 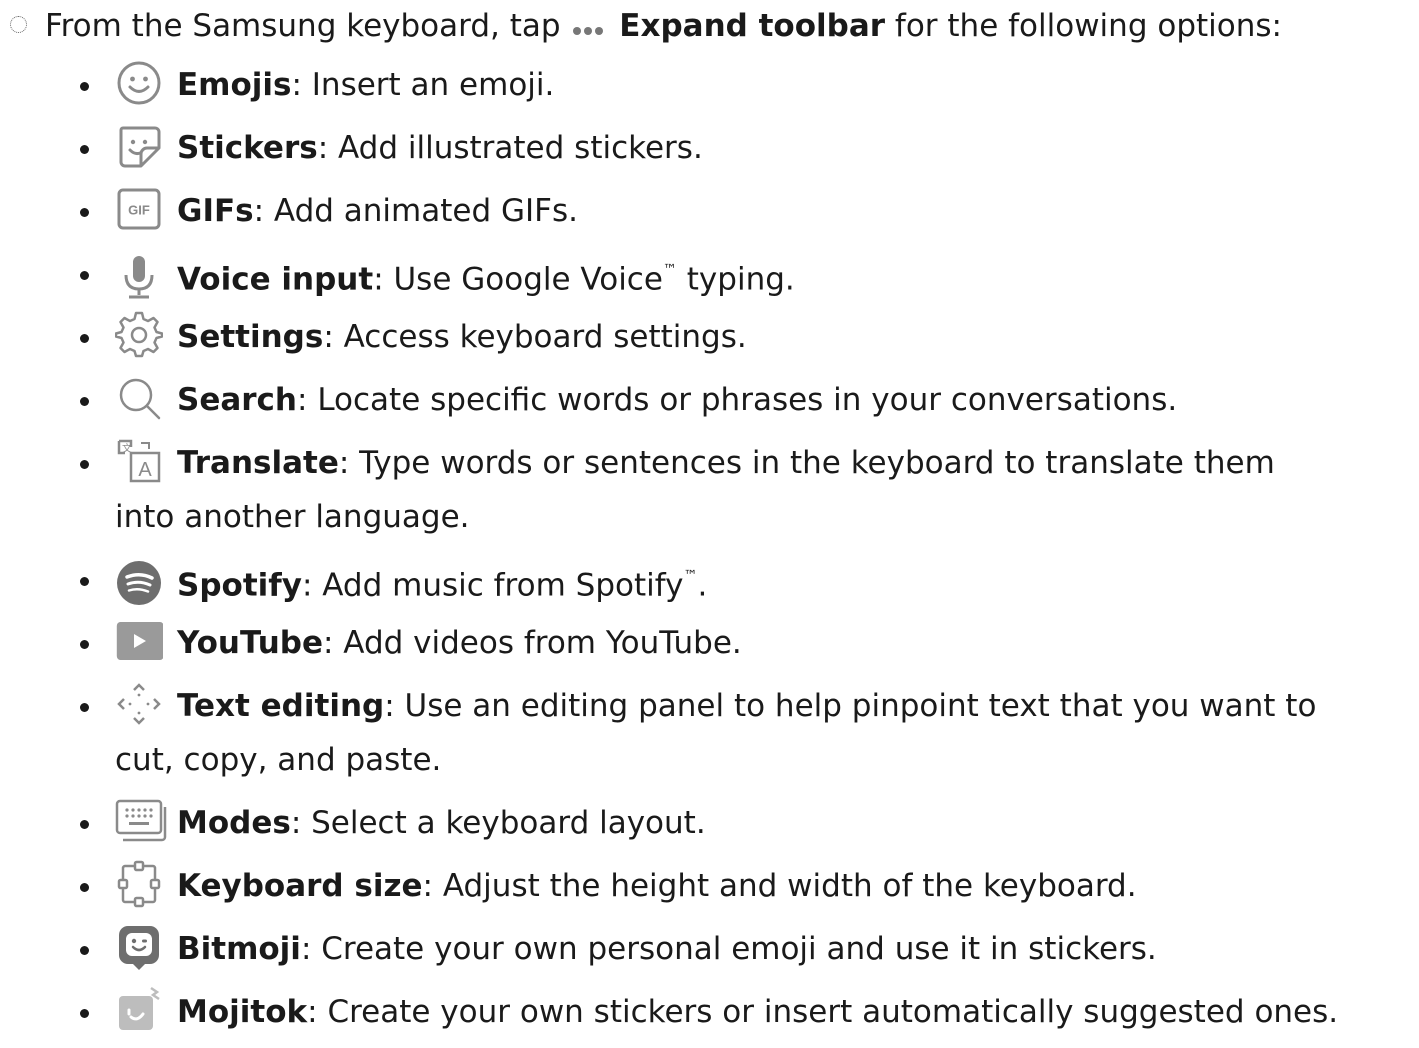 I want to click on item-term: Mojitok, so click(x=242, y=1012).